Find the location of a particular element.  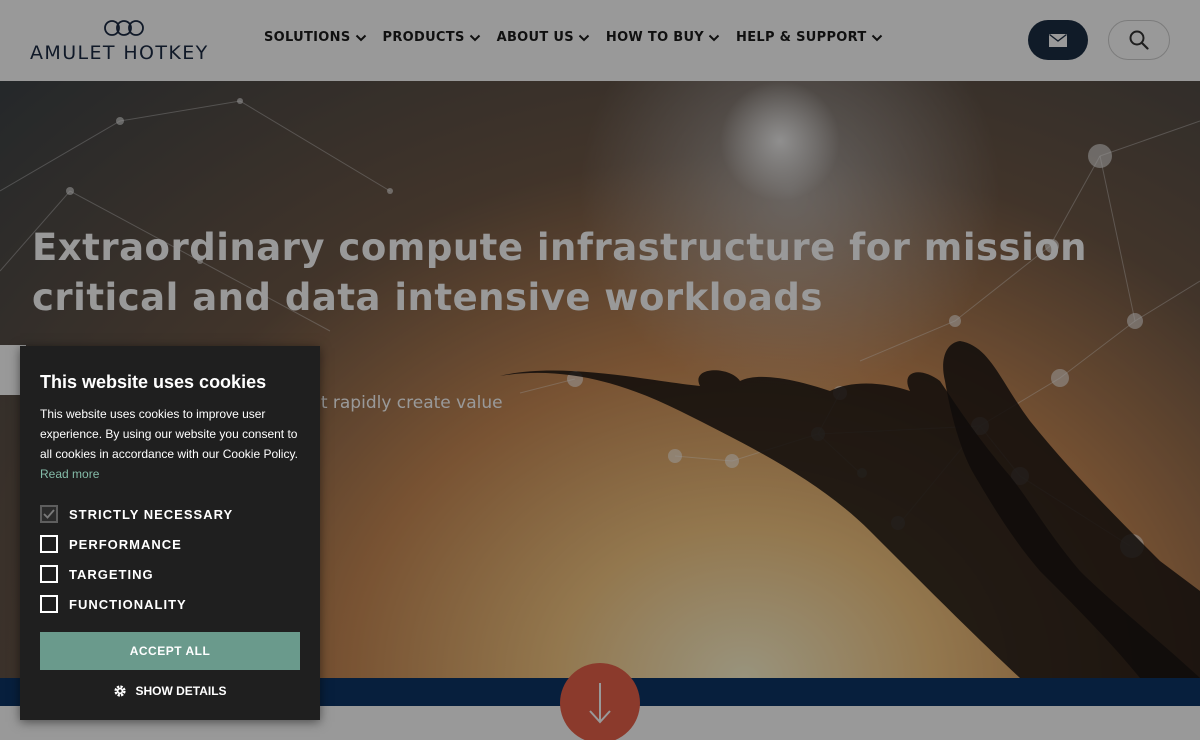

show-details-label: SHOW DETAILS is located at coordinates (181, 691).